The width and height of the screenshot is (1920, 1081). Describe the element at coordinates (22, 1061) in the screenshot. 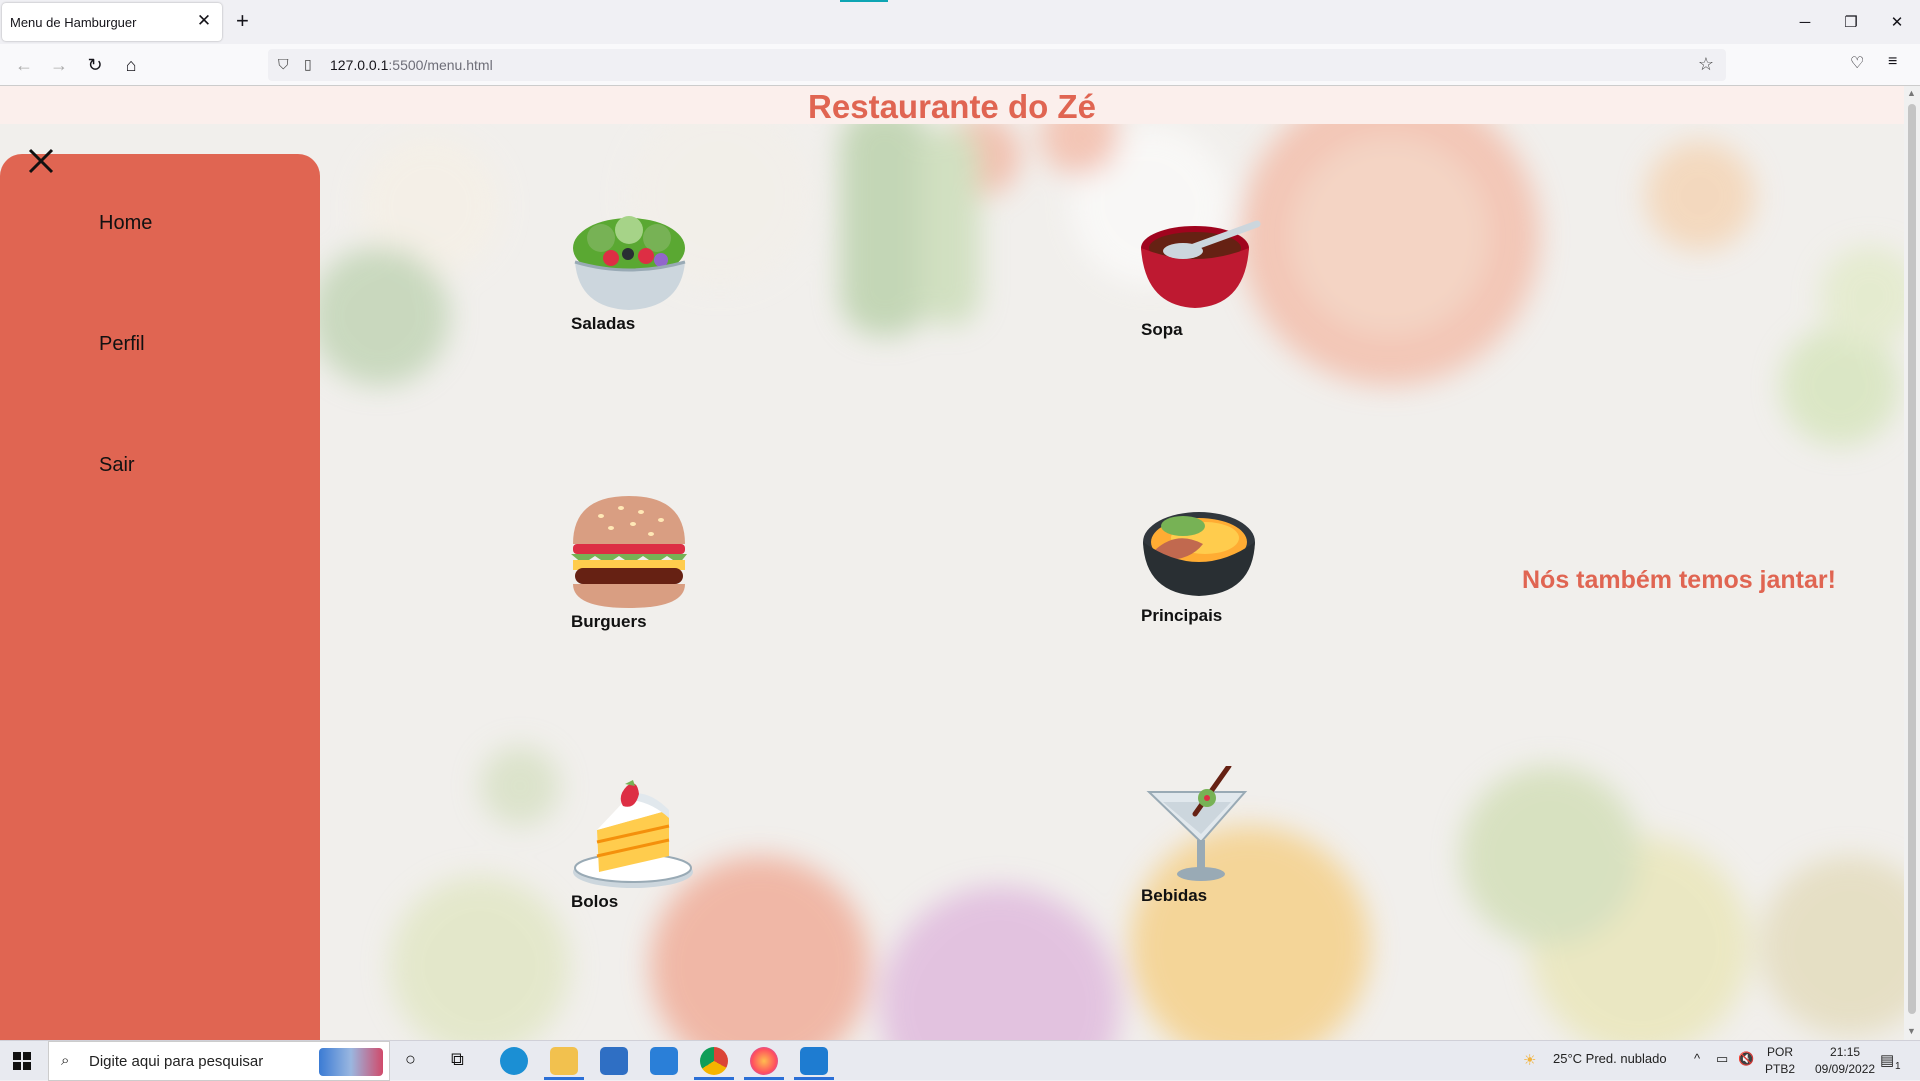

I see `windows-start-icon` at that location.